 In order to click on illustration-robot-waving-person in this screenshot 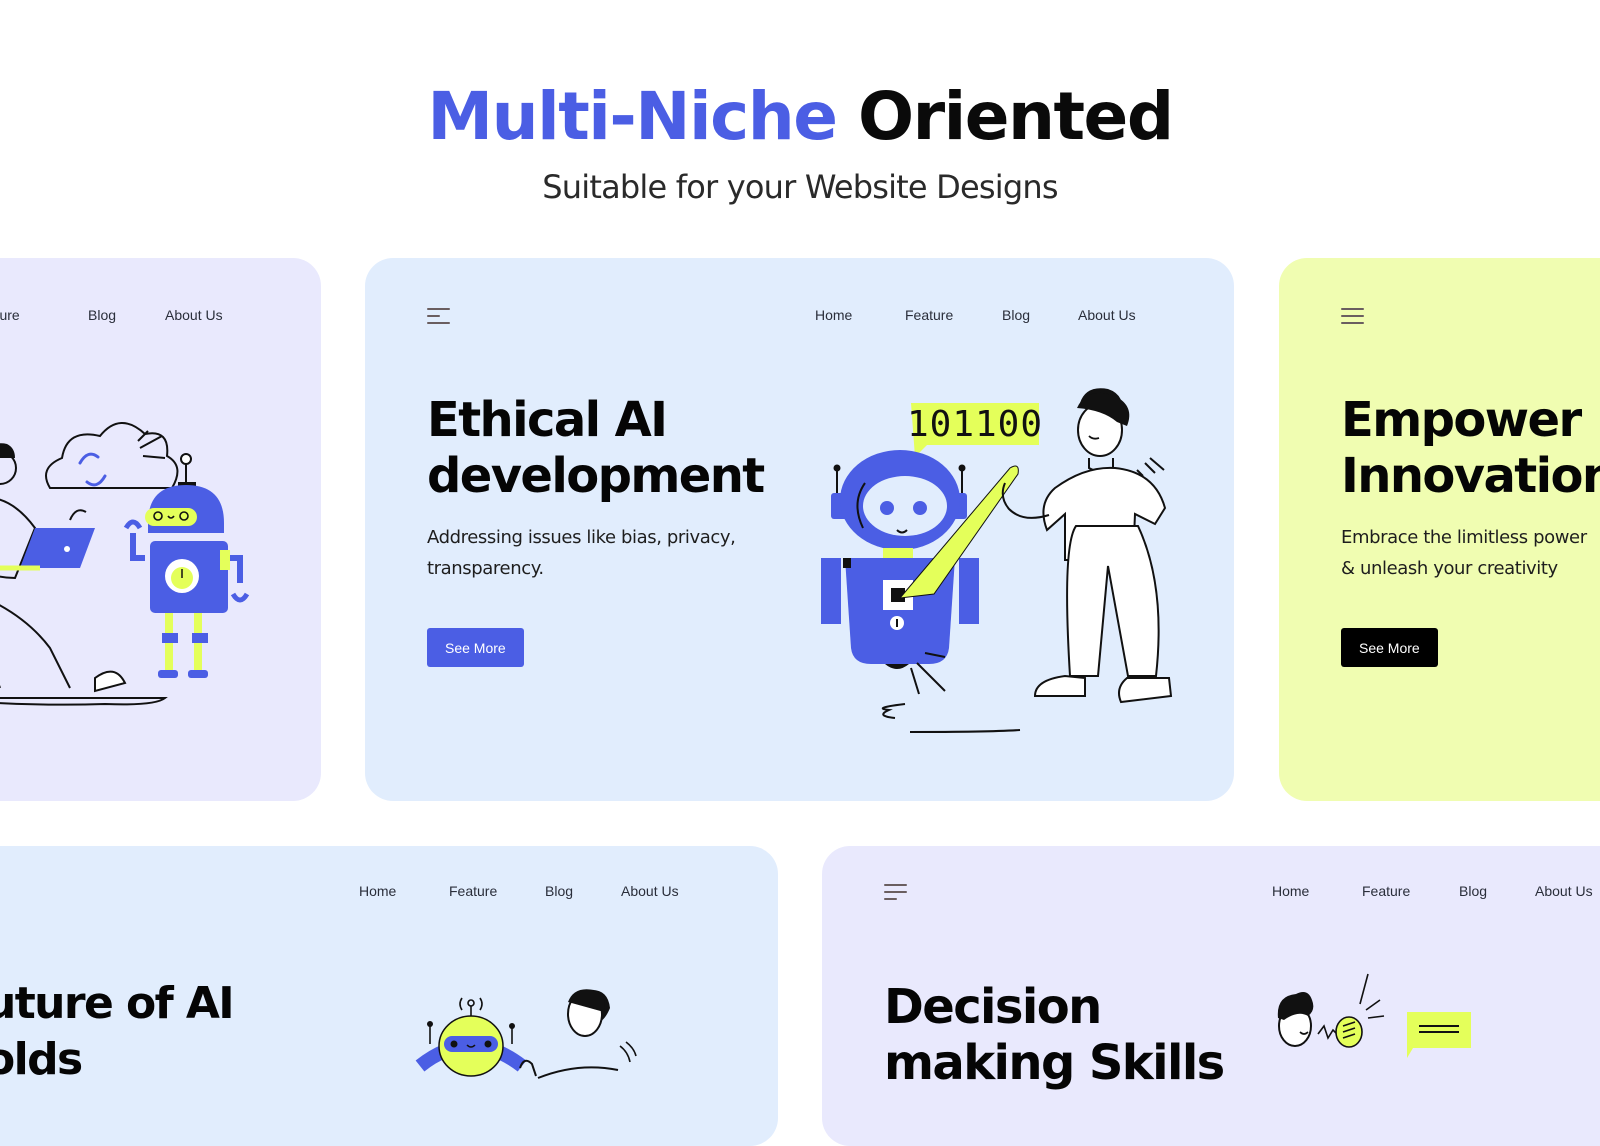, I will do `click(526, 1034)`.